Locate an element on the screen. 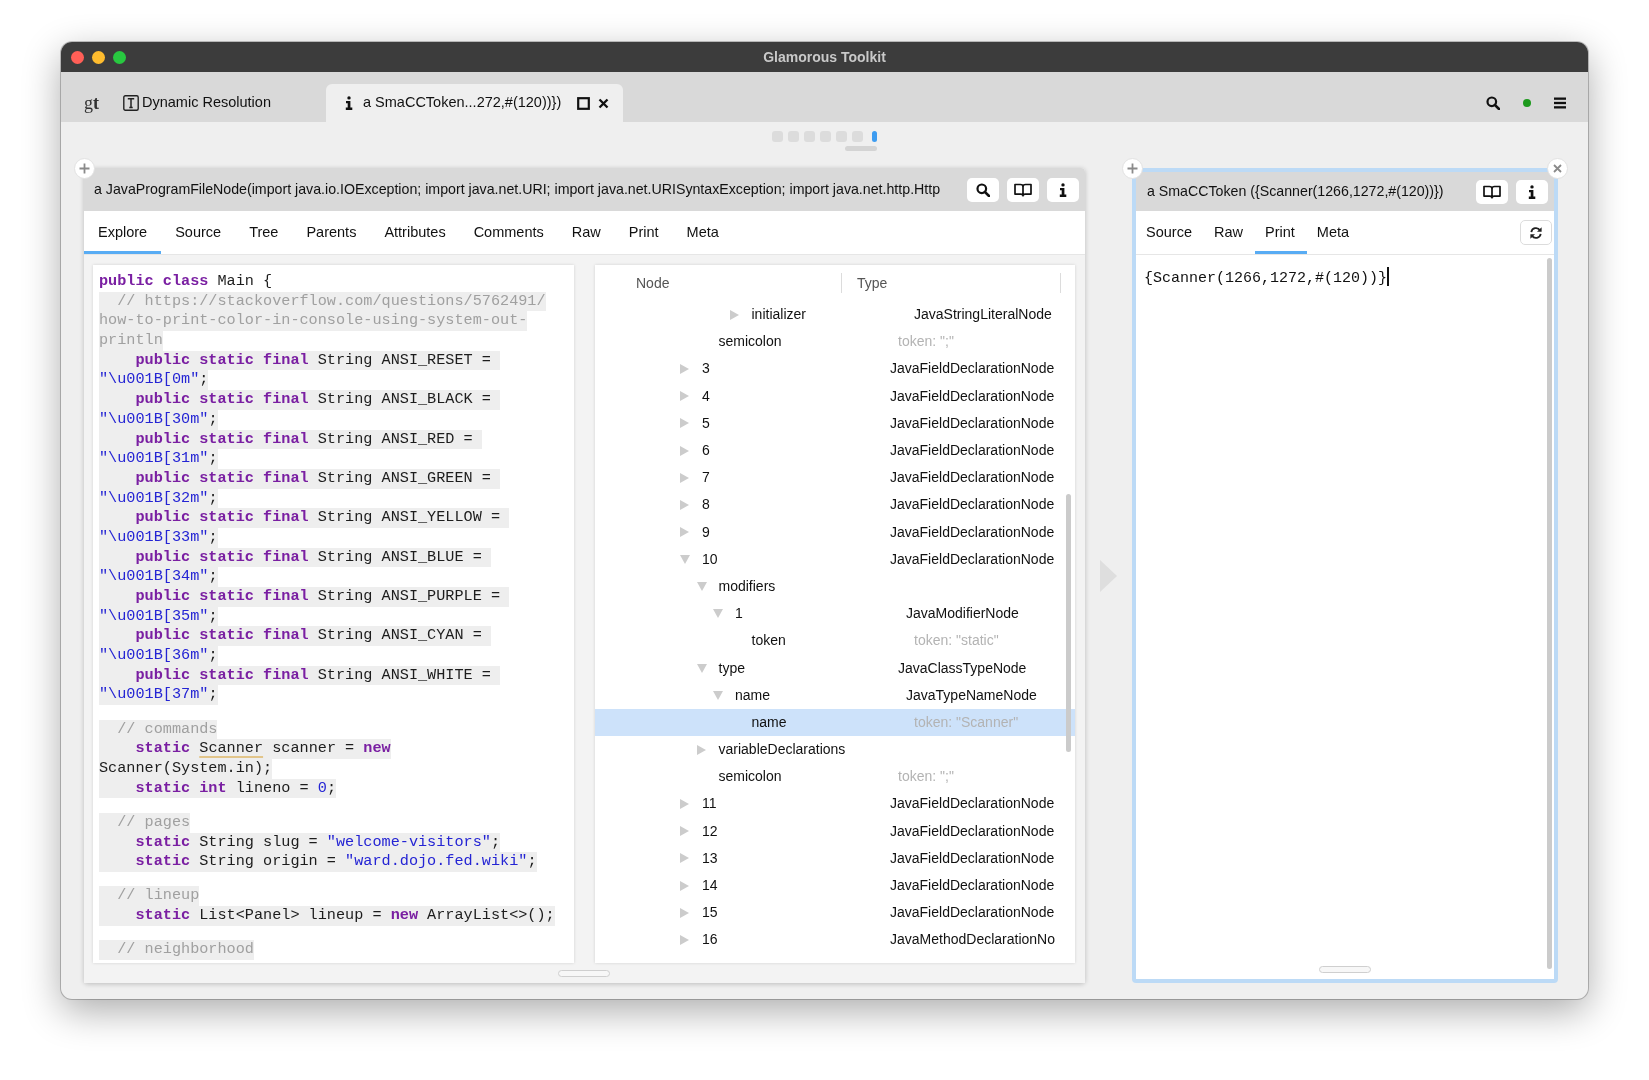  window-title: Glamorous Toolkit is located at coordinates (824, 57).